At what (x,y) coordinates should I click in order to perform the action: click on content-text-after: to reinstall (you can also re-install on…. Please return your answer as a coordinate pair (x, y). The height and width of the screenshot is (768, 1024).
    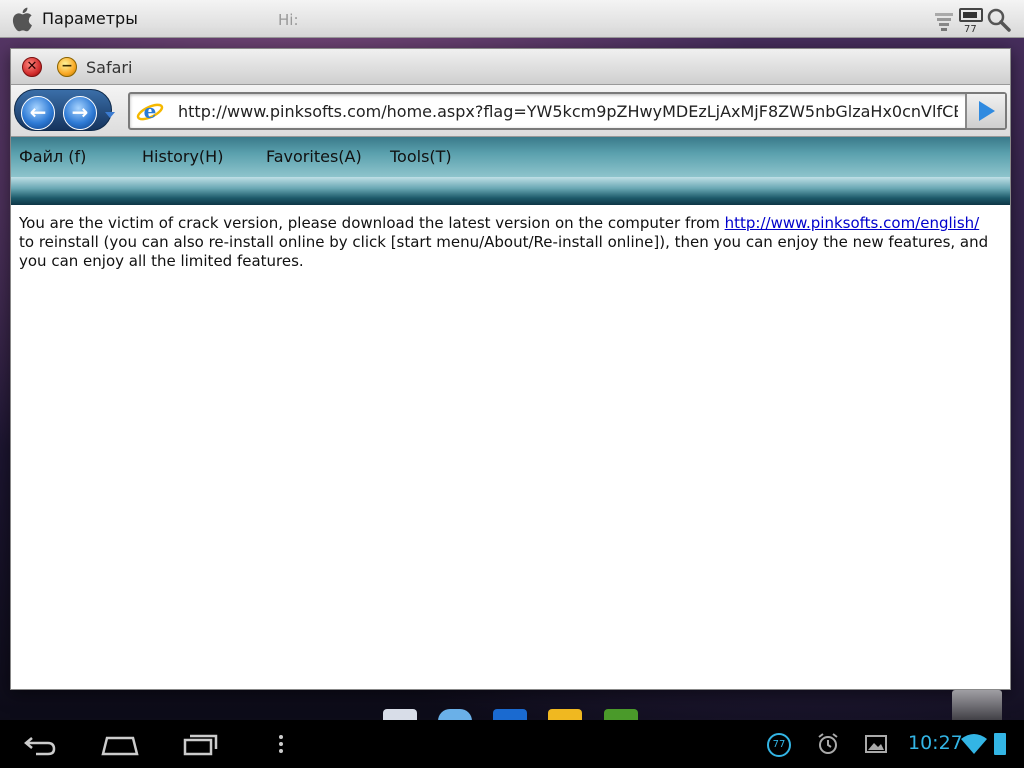
    Looking at the image, I should click on (504, 251).